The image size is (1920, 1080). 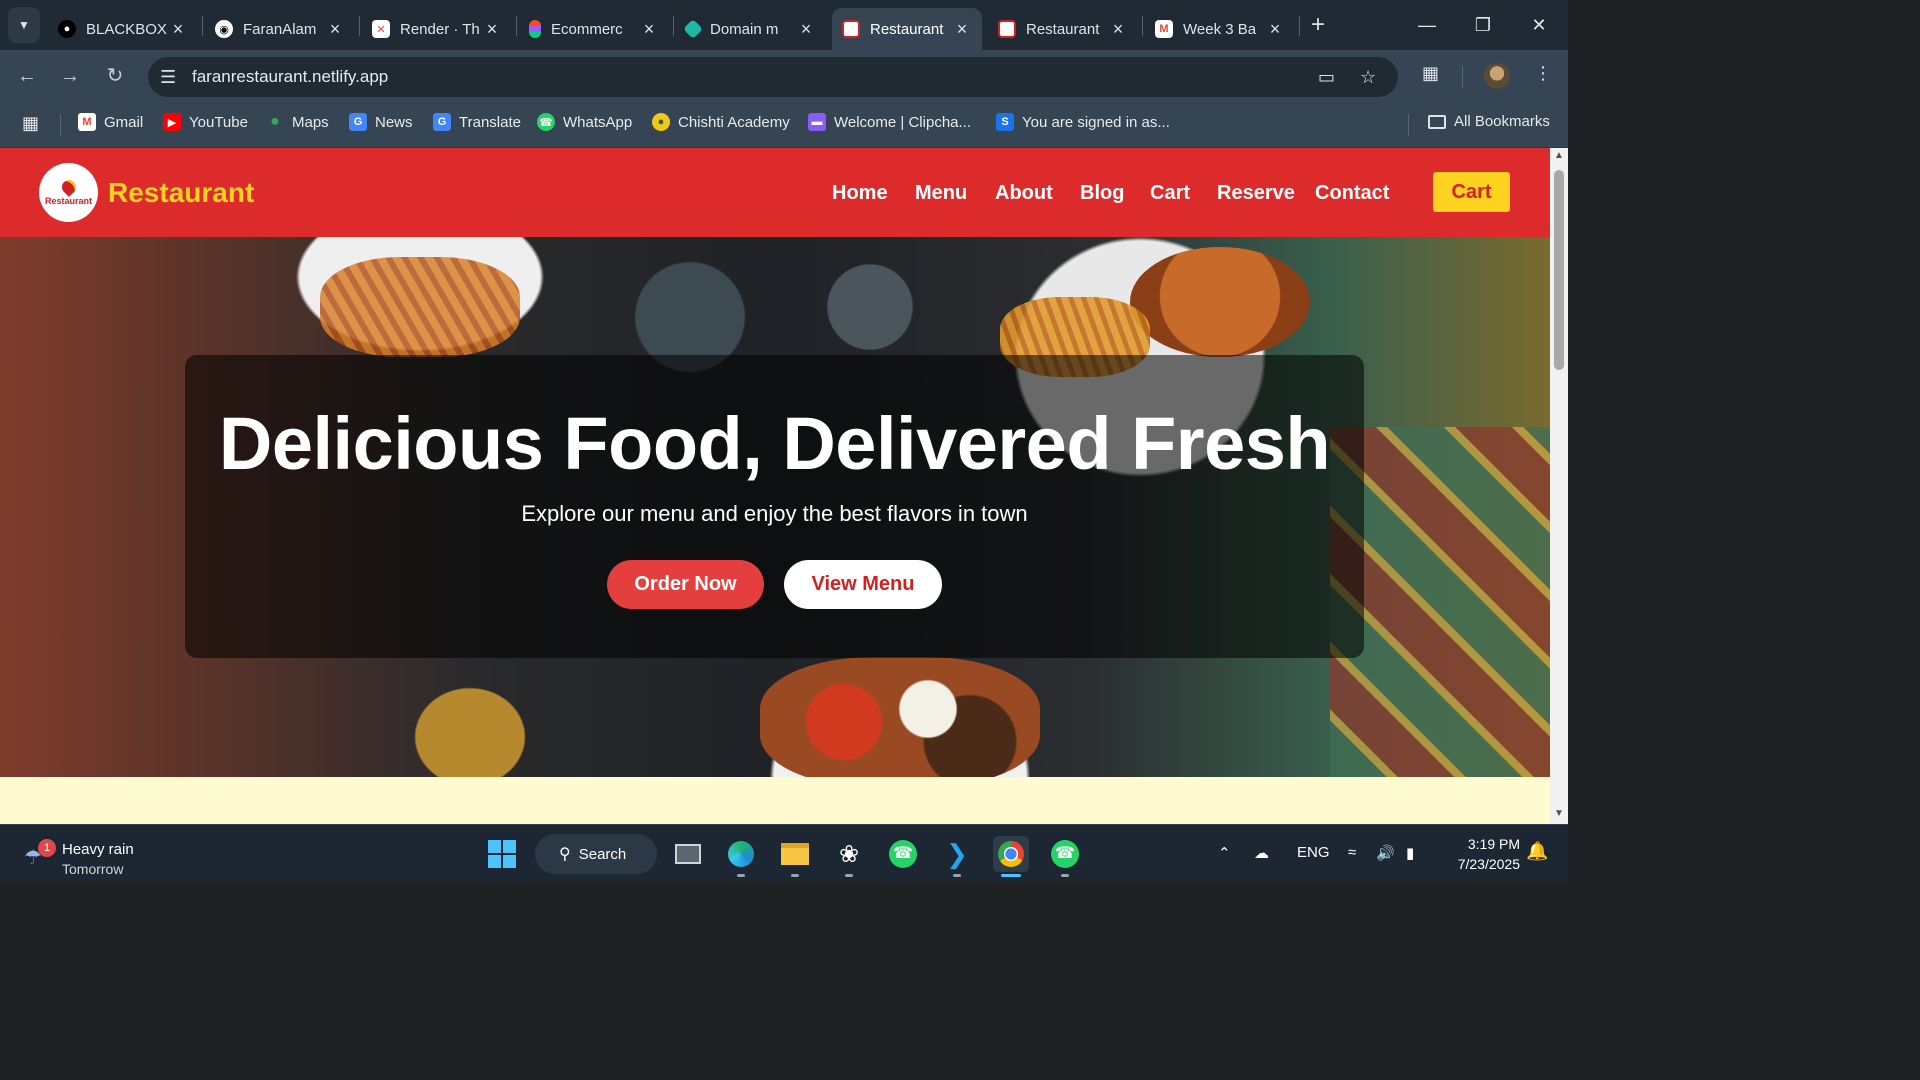 I want to click on language-indicator: ENG, so click(x=1313, y=852).